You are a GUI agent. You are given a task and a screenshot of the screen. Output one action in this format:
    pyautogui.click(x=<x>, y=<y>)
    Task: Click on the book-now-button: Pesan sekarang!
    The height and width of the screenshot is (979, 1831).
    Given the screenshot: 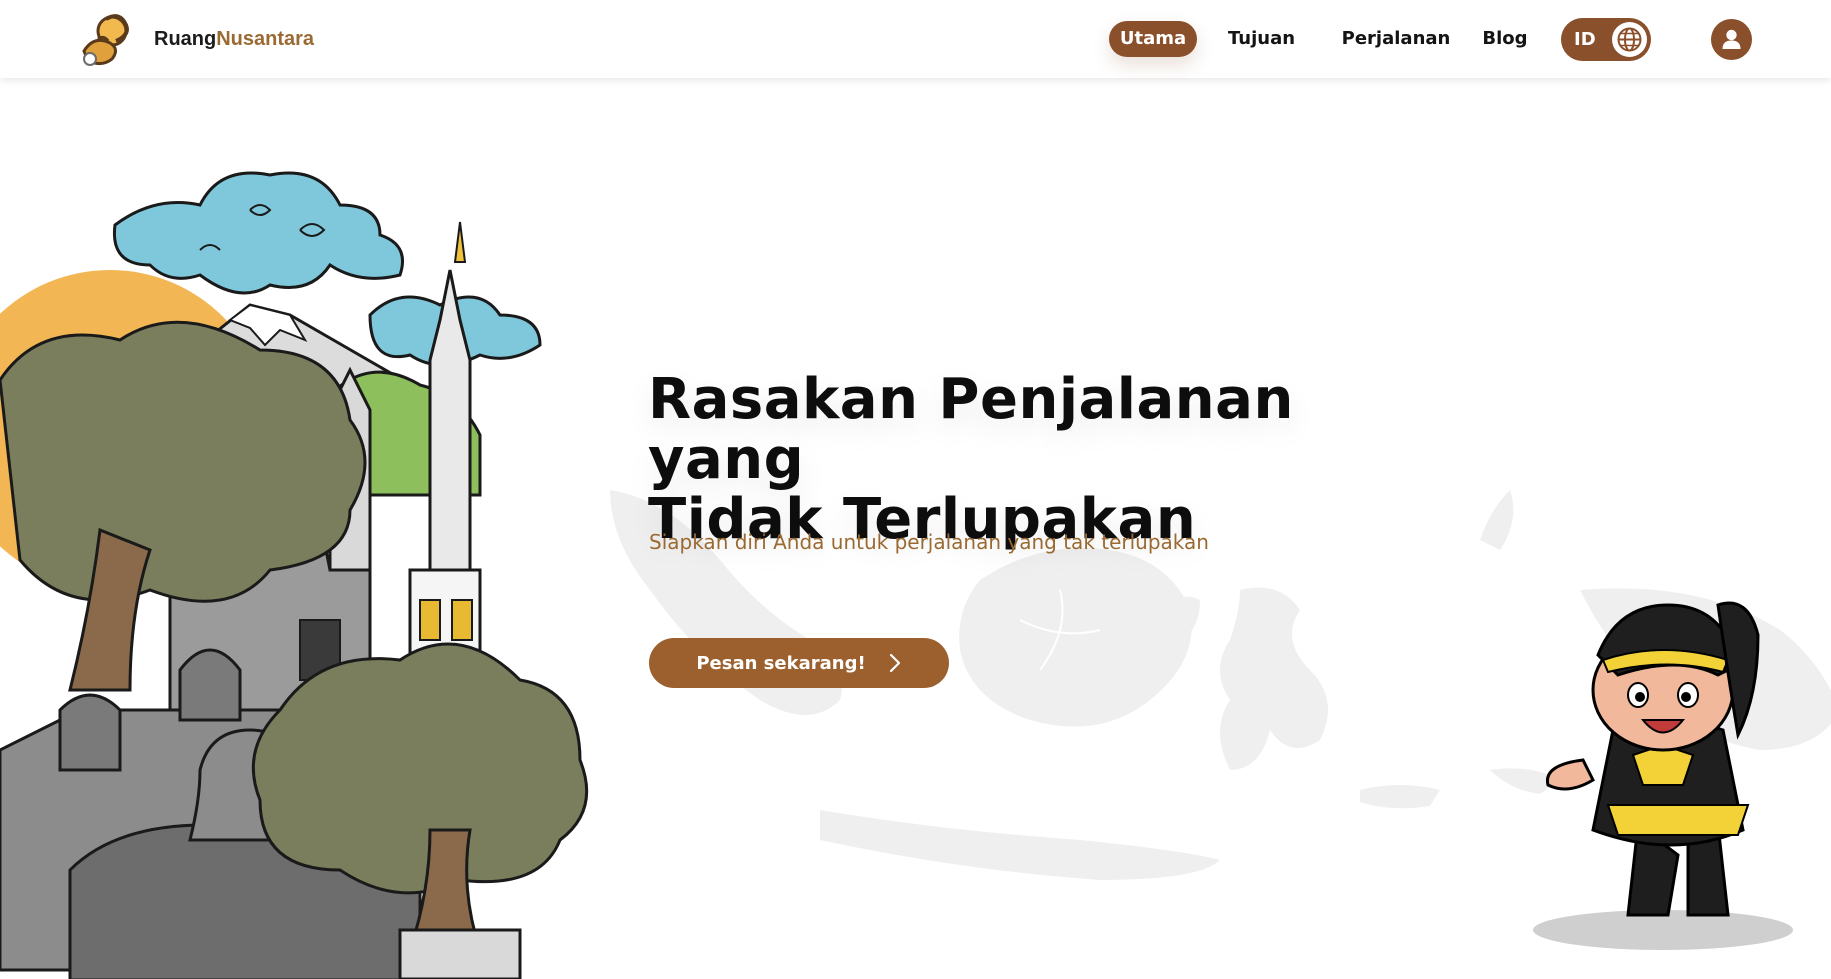 What is the action you would take?
    pyautogui.click(x=799, y=663)
    